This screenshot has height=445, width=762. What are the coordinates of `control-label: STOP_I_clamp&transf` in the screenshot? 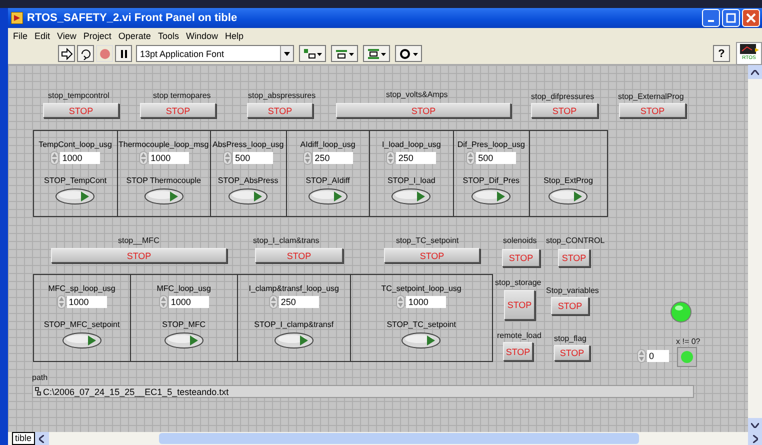 It's located at (294, 324).